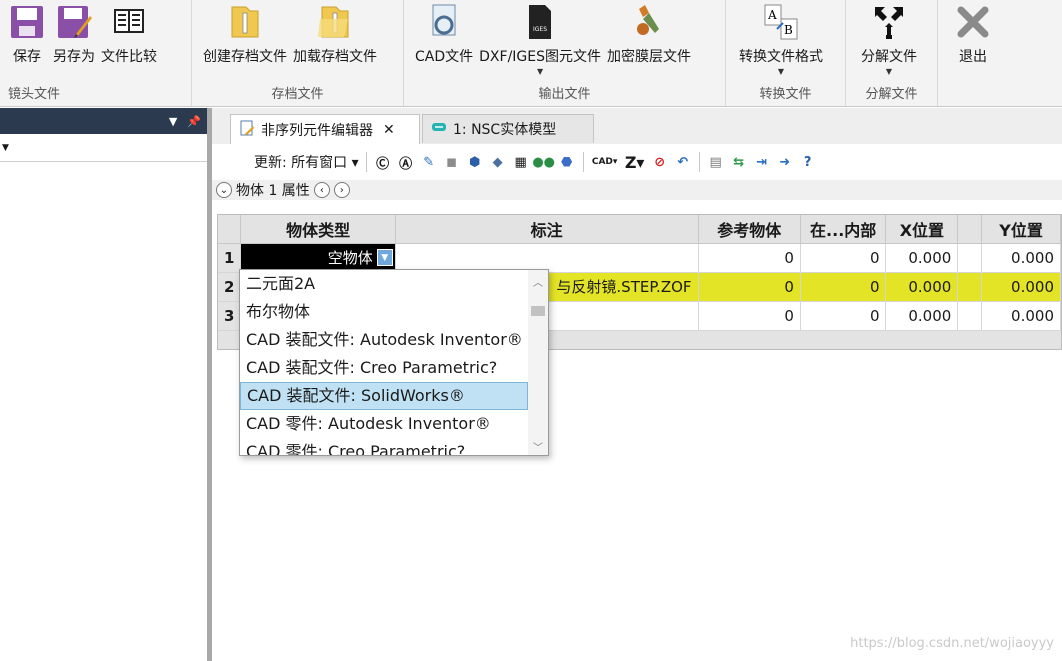 The image size is (1062, 661). What do you see at coordinates (439, 129) in the screenshot?
I see `solid-model-icon` at bounding box center [439, 129].